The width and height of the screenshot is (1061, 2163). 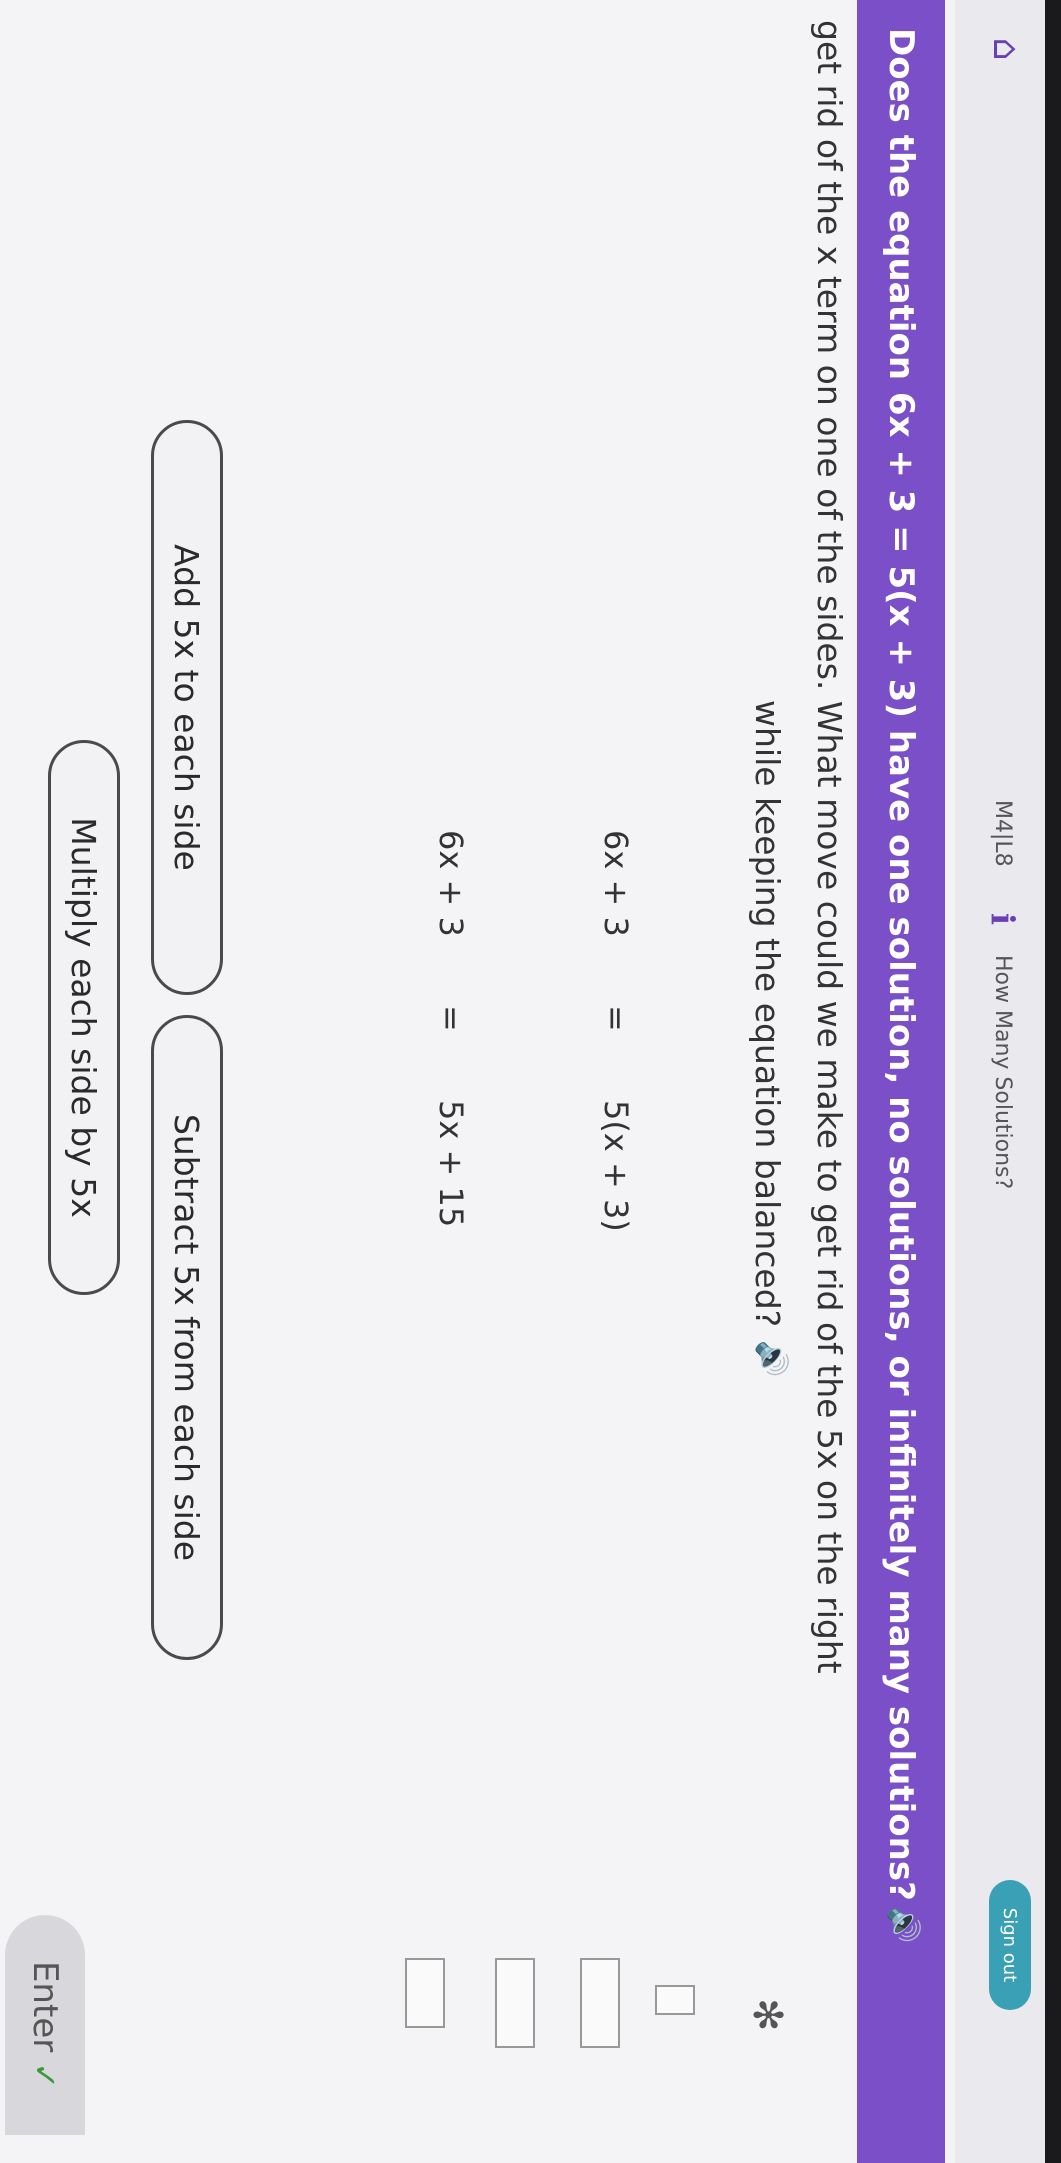 I want to click on equation-2-left: 6x + 3, so click(x=451, y=883).